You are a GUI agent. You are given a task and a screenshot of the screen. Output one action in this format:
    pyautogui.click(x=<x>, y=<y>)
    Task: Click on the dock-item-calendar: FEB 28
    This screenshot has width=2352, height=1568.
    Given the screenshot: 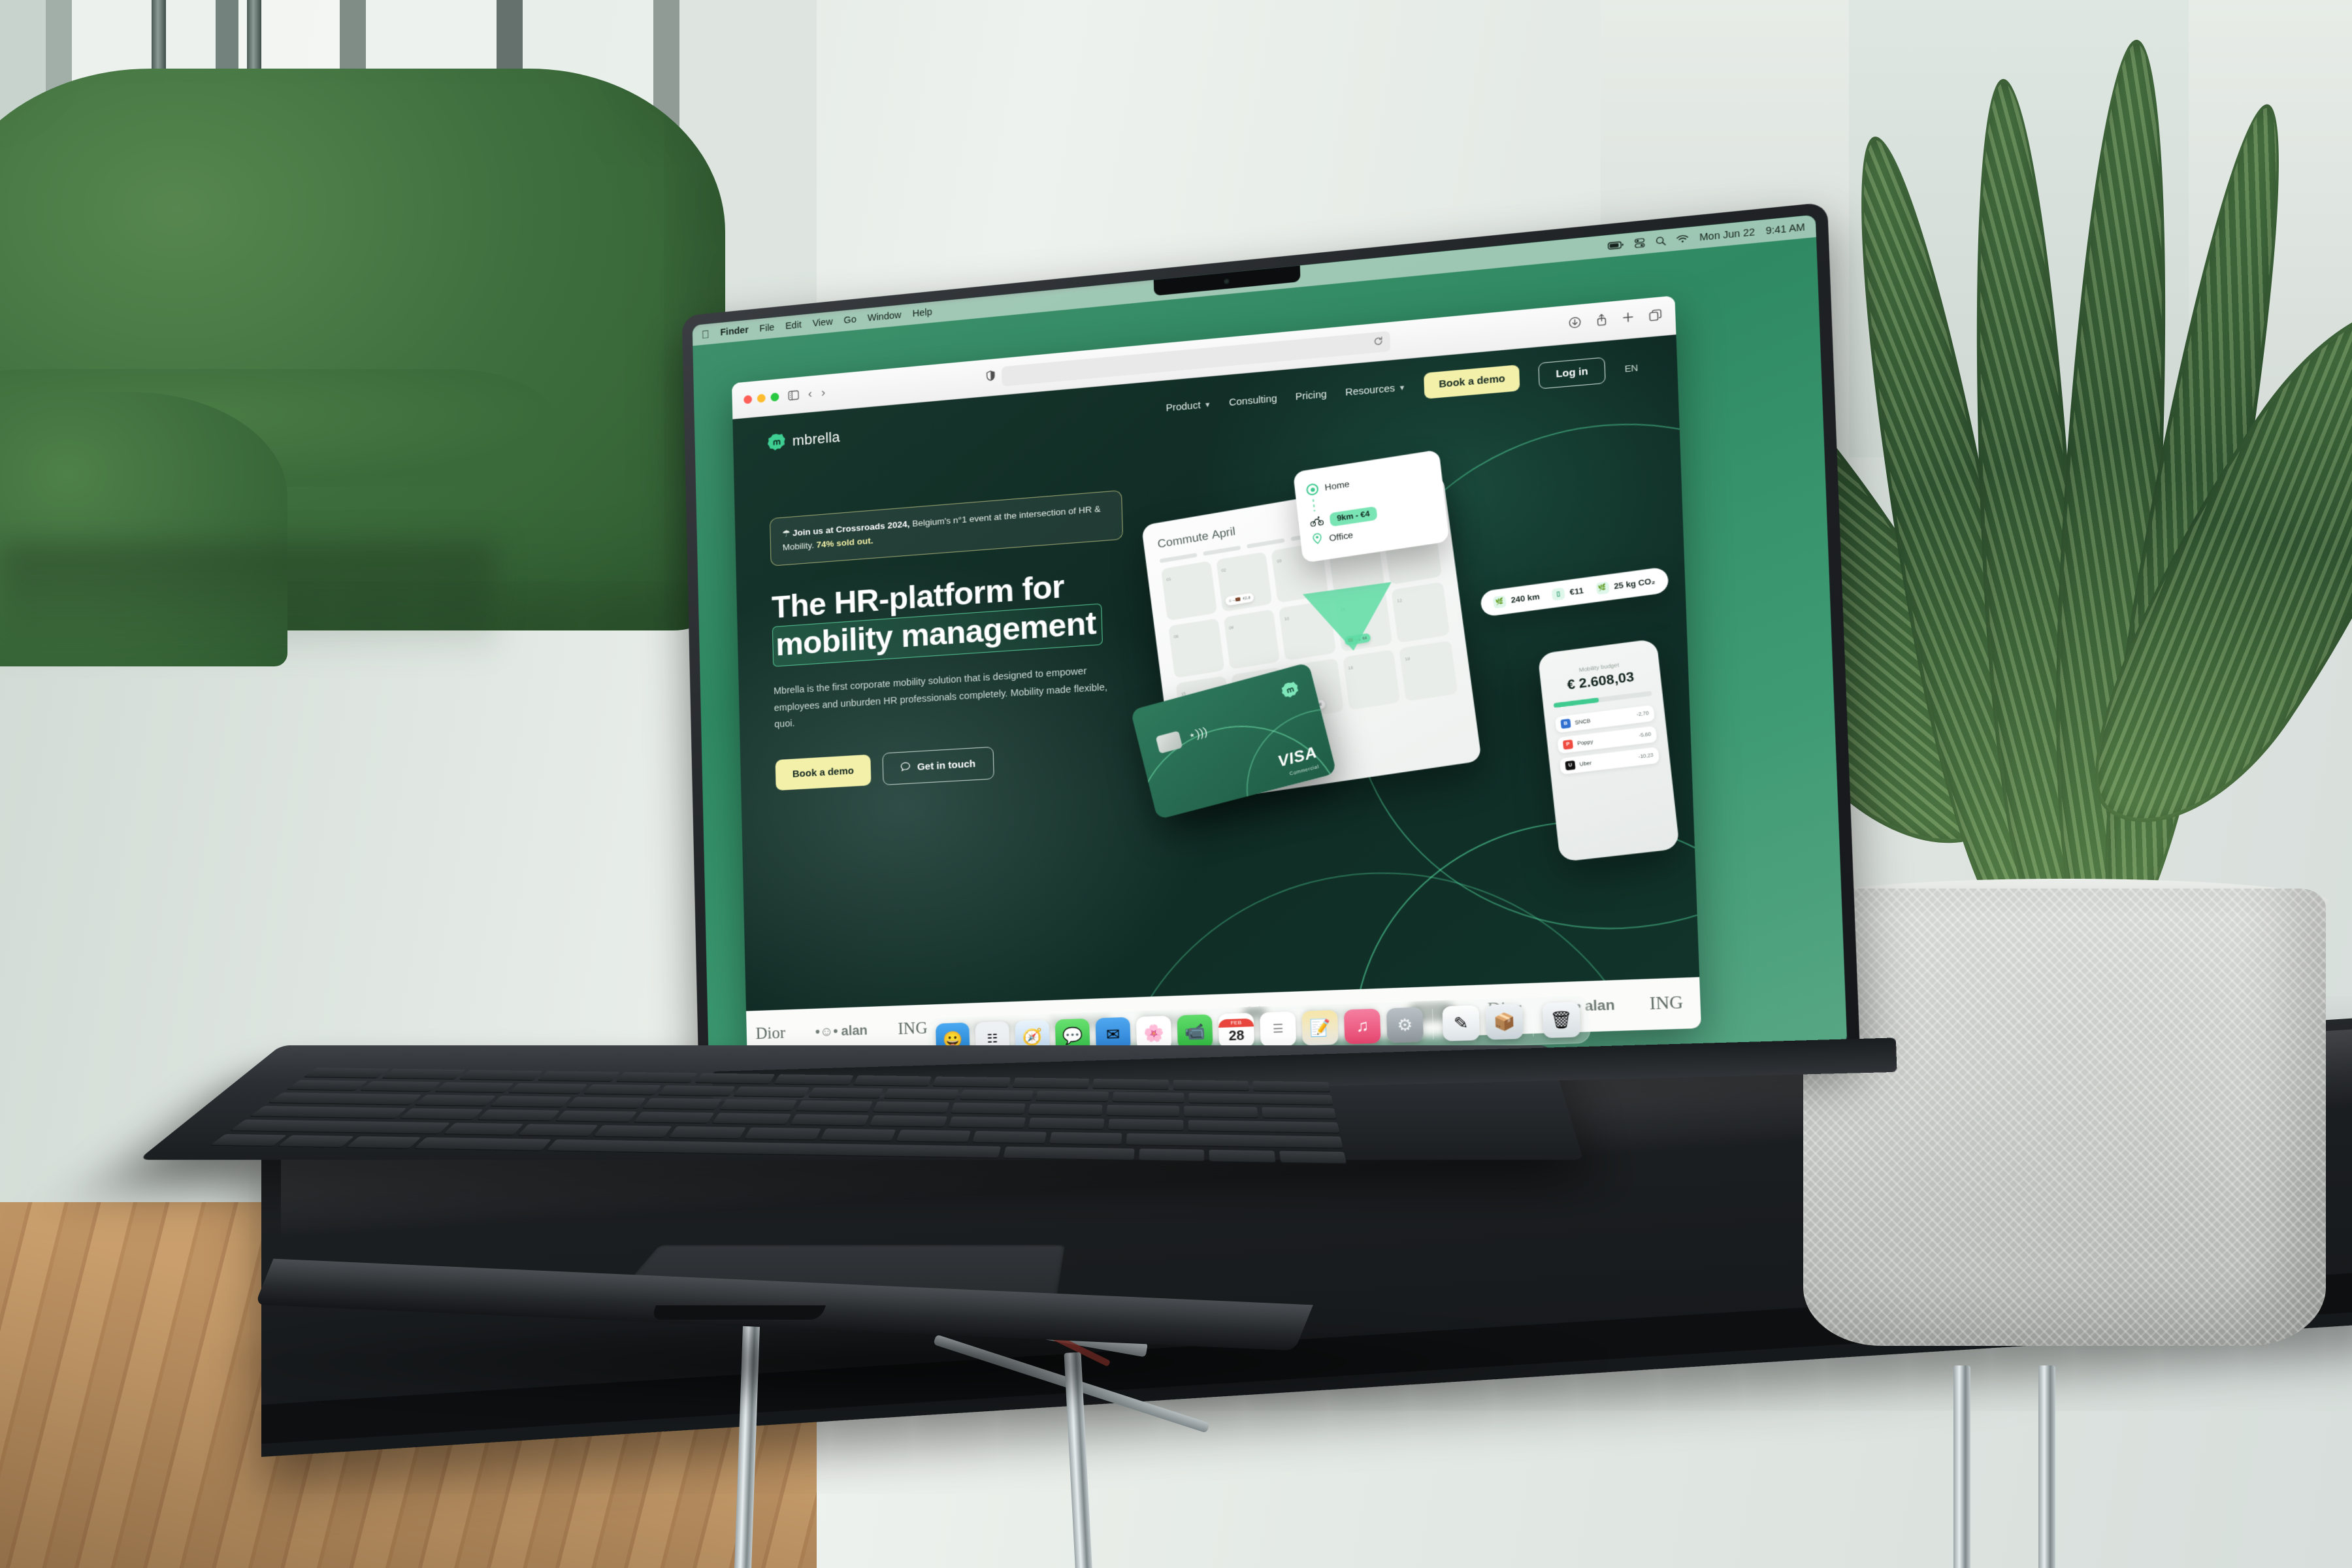 What is the action you would take?
    pyautogui.click(x=1236, y=1031)
    